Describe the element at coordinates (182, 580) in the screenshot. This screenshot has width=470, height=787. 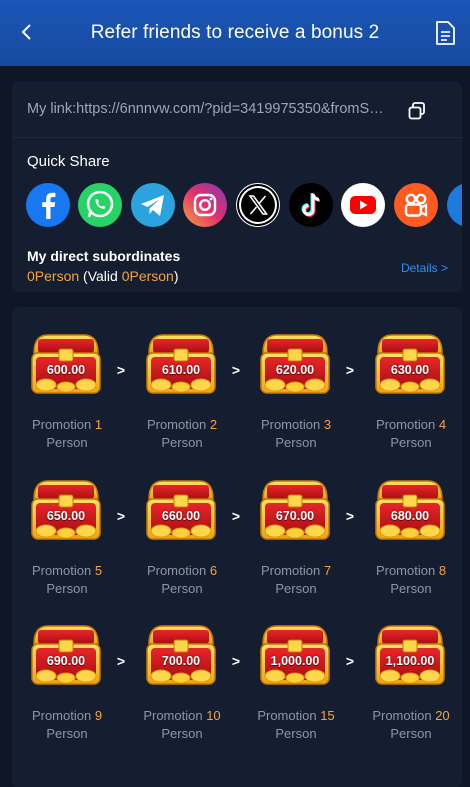
I see `promotion-requirement: Promotion 6 Person` at that location.